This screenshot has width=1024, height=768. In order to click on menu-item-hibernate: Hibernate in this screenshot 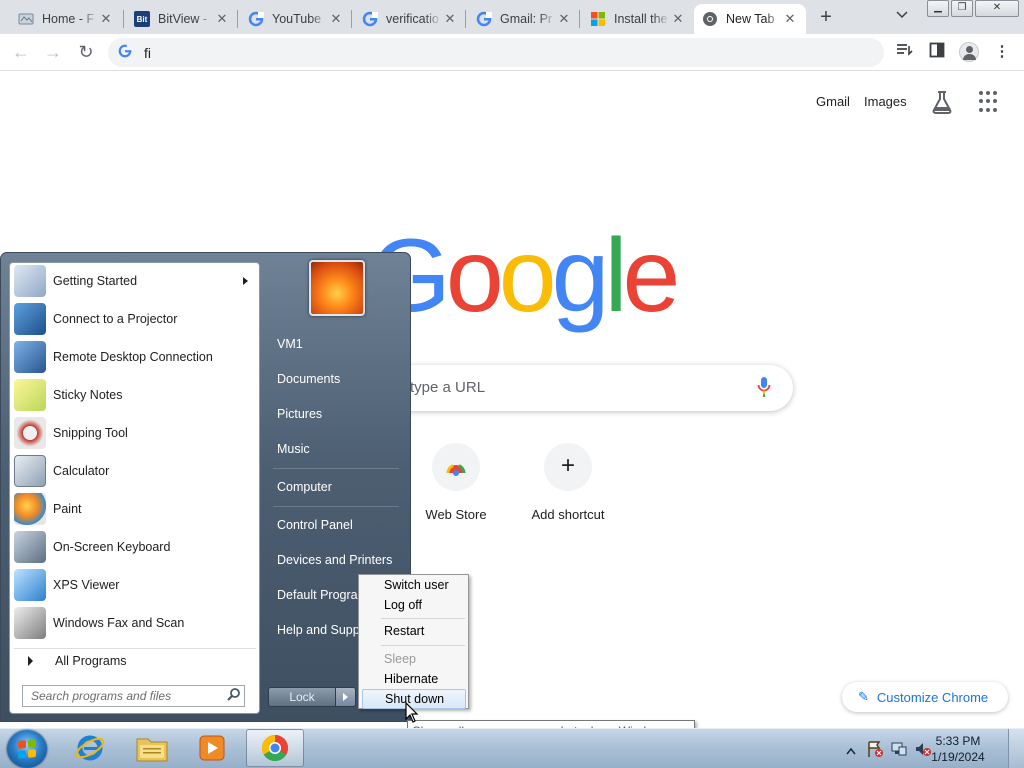, I will do `click(414, 679)`.